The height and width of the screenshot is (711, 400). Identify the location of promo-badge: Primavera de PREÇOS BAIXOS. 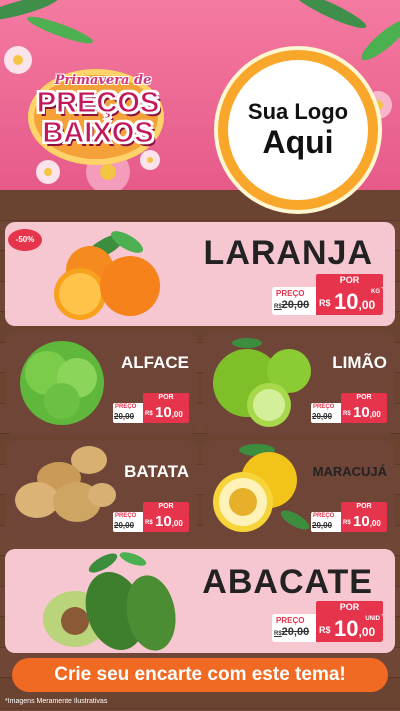
(95, 105).